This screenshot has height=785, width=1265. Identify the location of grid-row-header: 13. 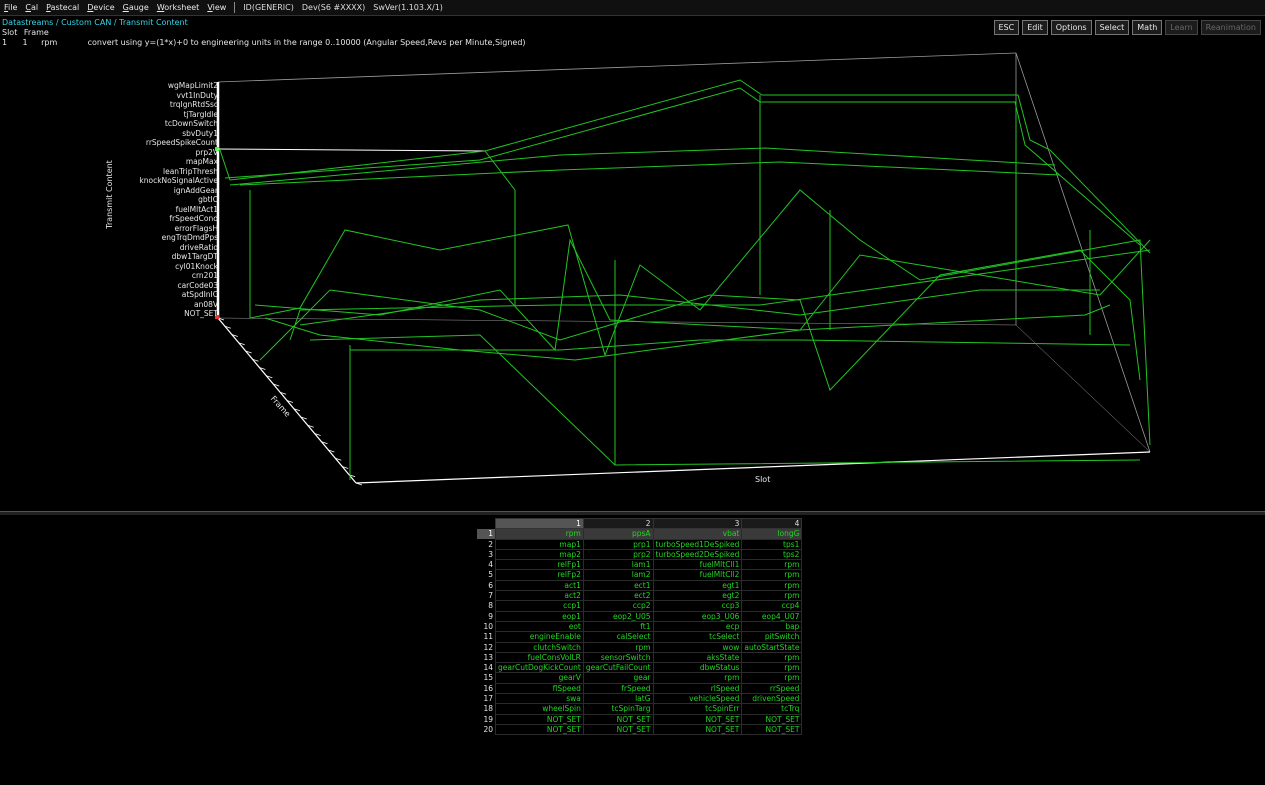
(486, 657).